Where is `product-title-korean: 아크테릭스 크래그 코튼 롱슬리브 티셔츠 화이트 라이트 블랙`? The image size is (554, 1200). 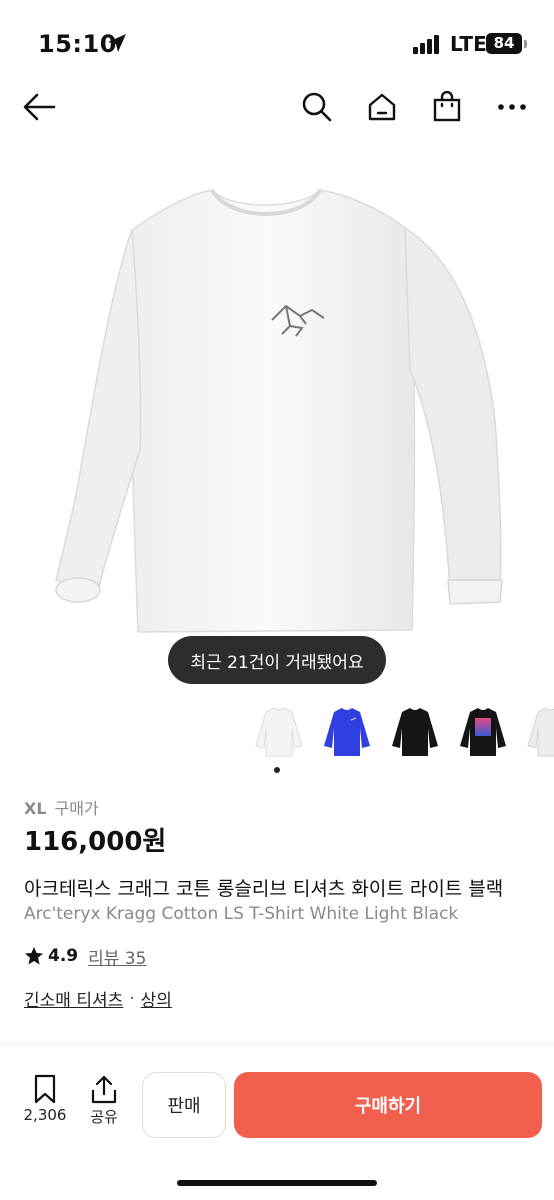
product-title-korean: 아크테릭스 크래그 코튼 롱슬리브 티셔츠 화이트 라이트 블랙 is located at coordinates (264, 889).